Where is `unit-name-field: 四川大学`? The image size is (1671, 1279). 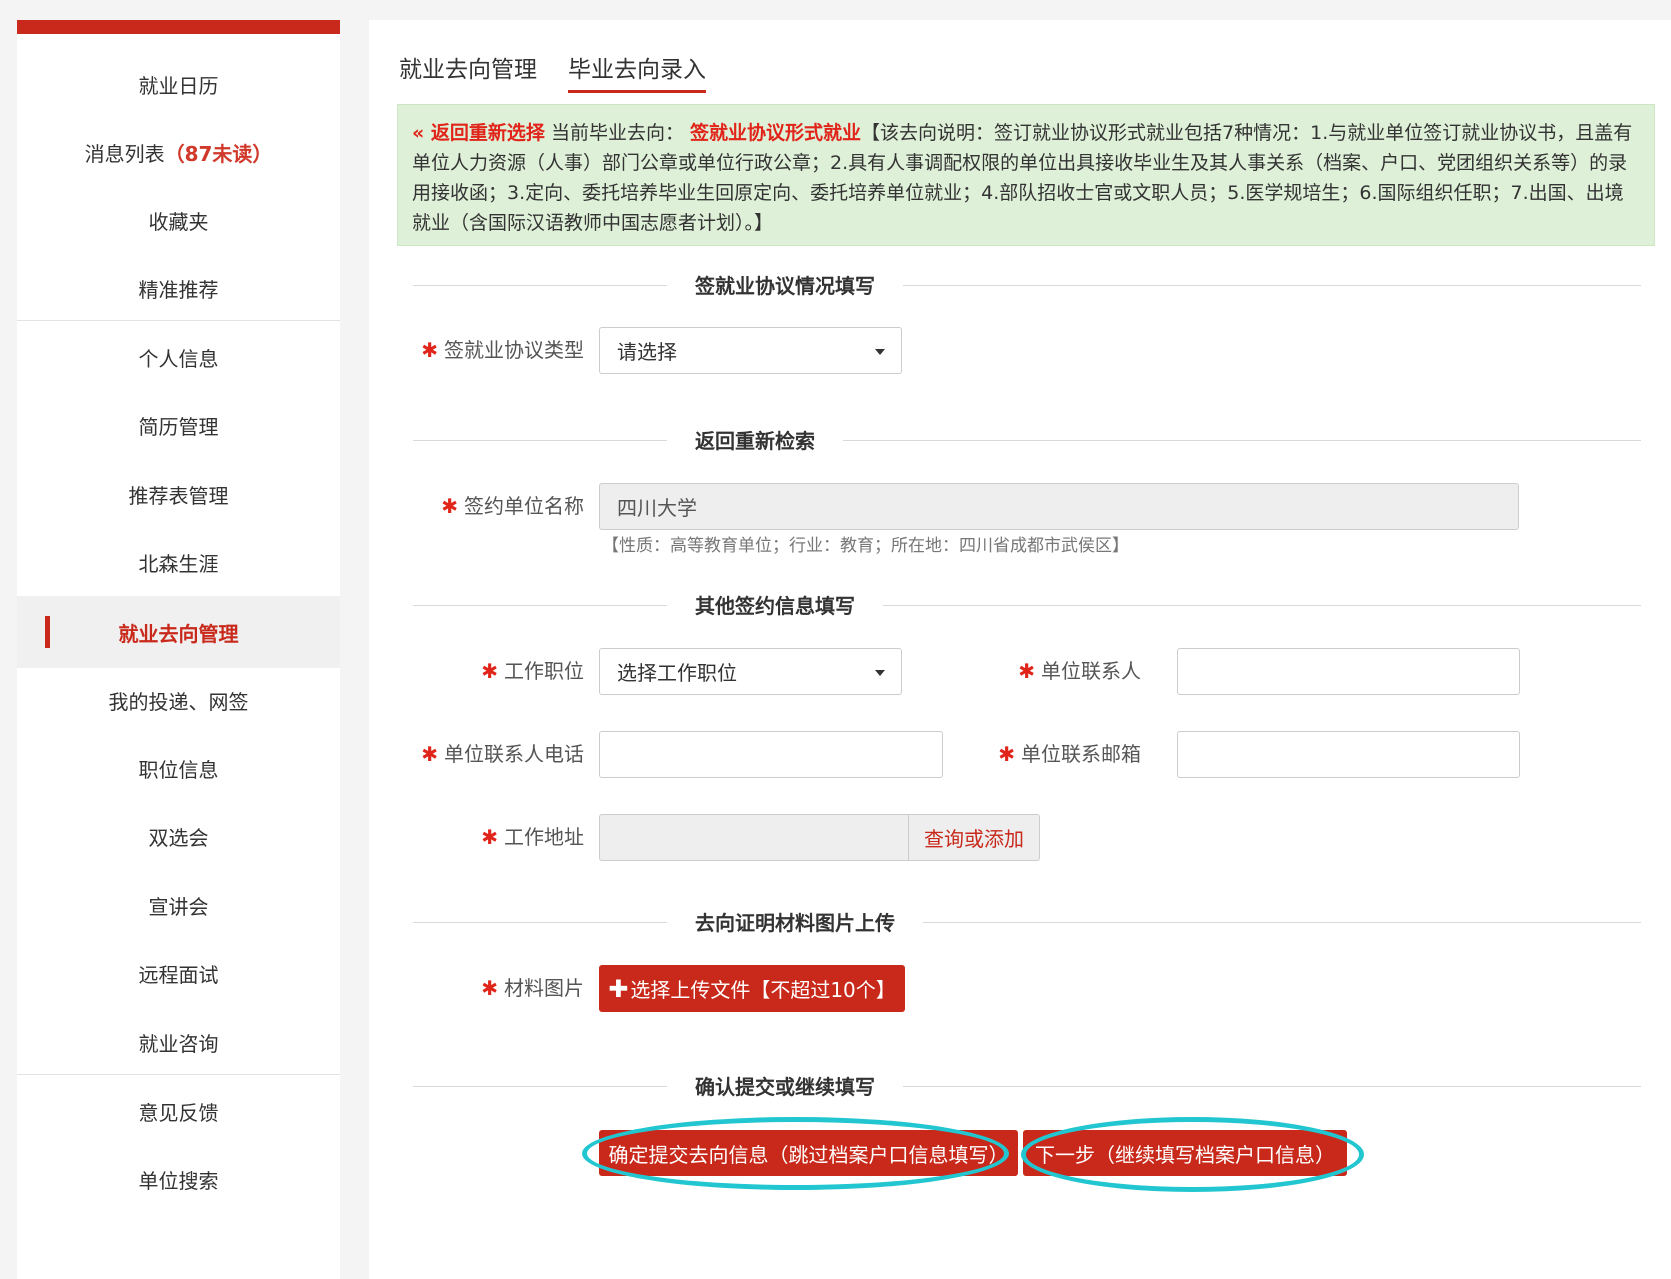
unit-name-field: 四川大学 is located at coordinates (1059, 506).